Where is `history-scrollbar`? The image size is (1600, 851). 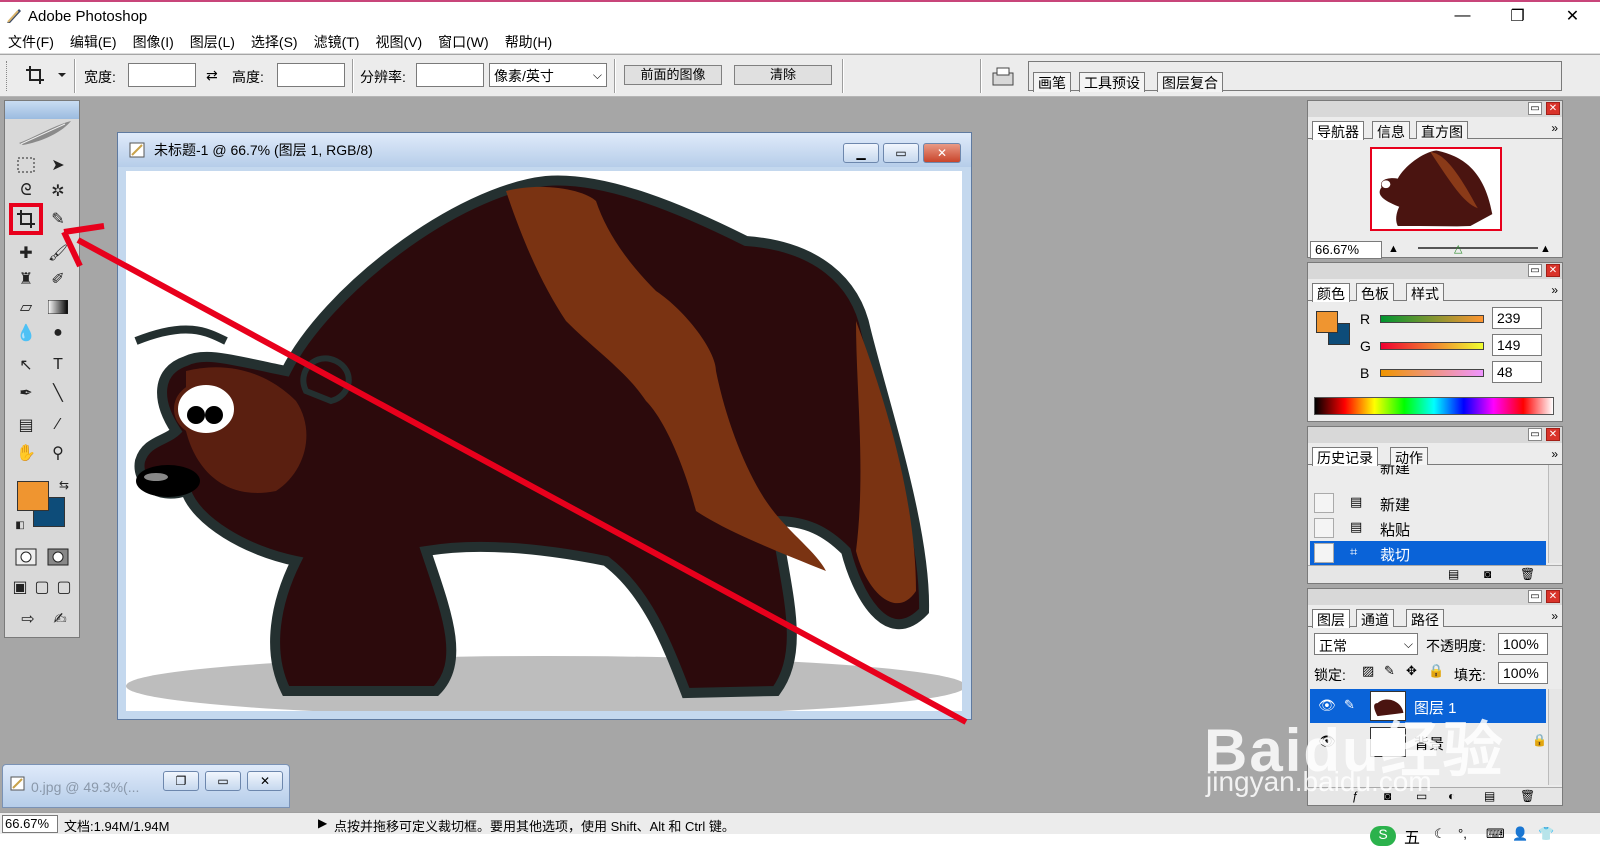
history-scrollbar is located at coordinates (1555, 514).